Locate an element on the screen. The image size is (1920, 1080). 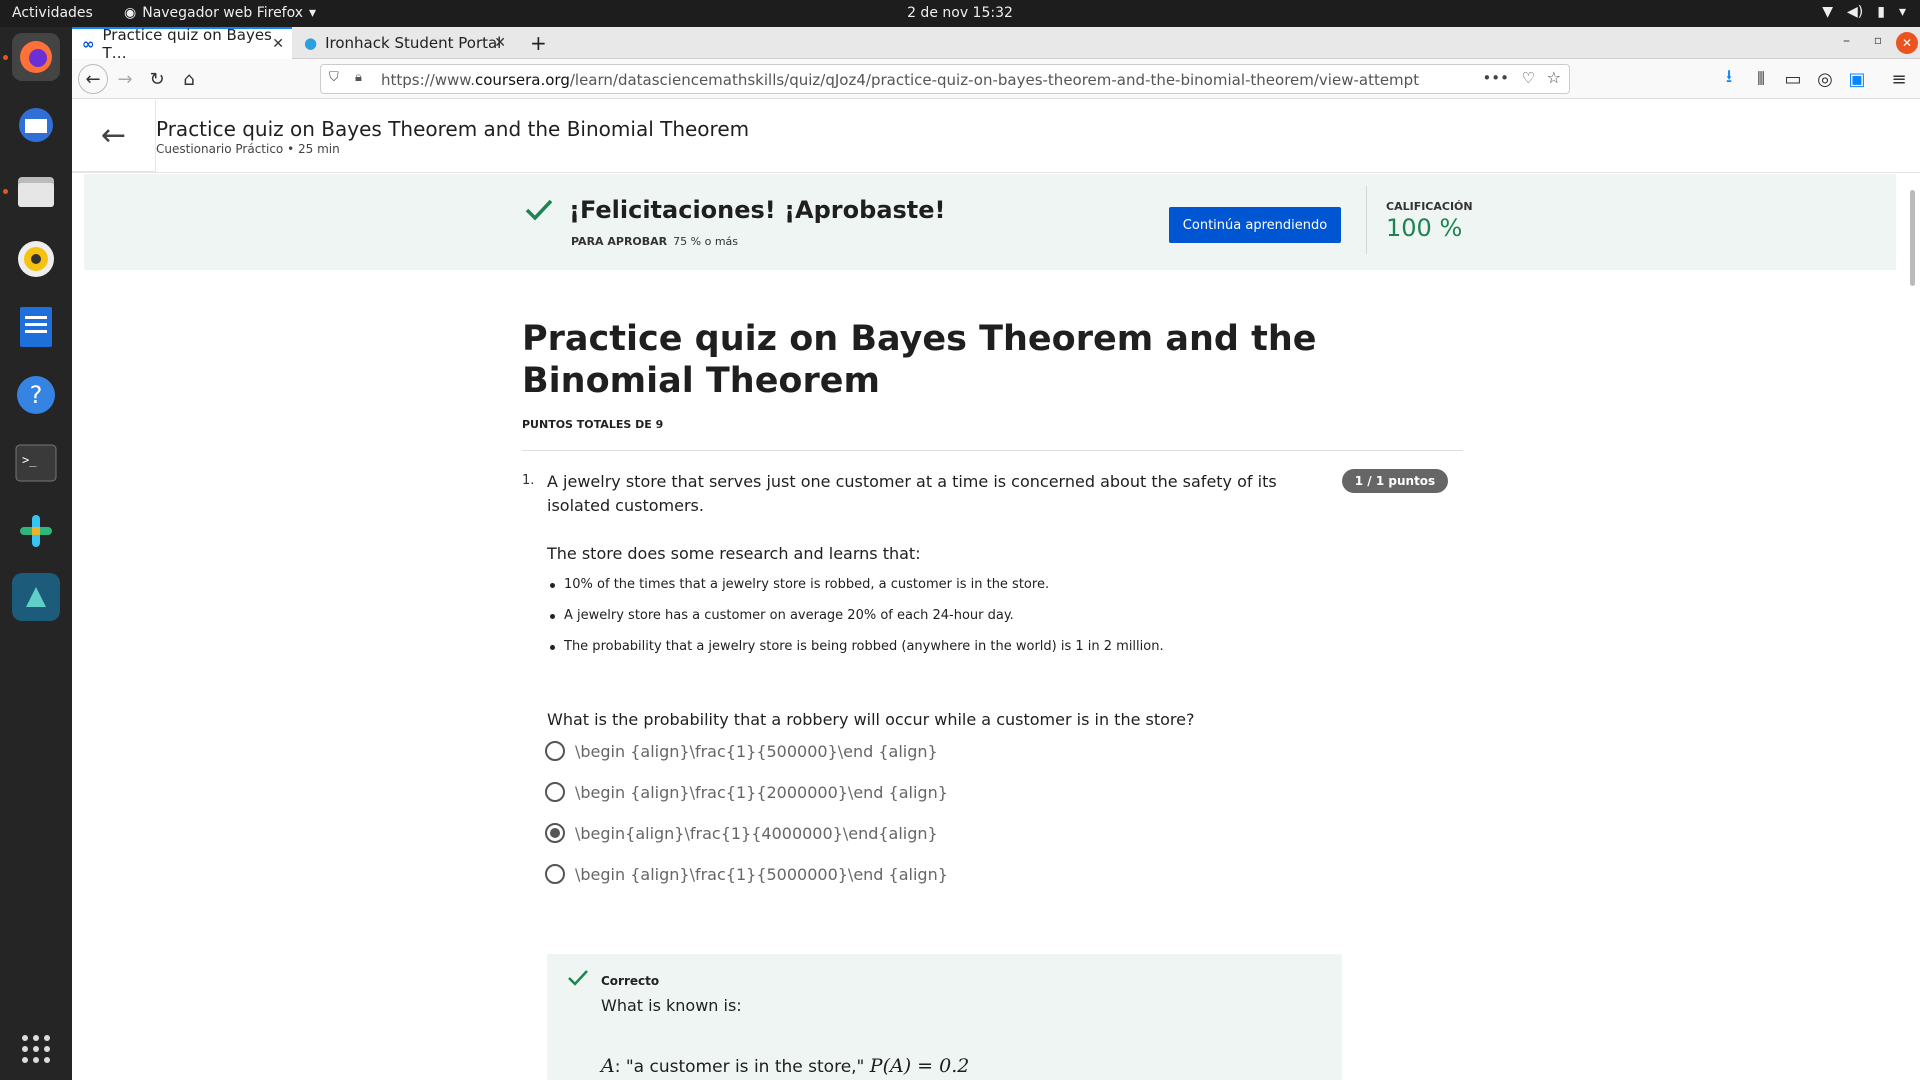
volume-icon: ◀) is located at coordinates (1855, 12).